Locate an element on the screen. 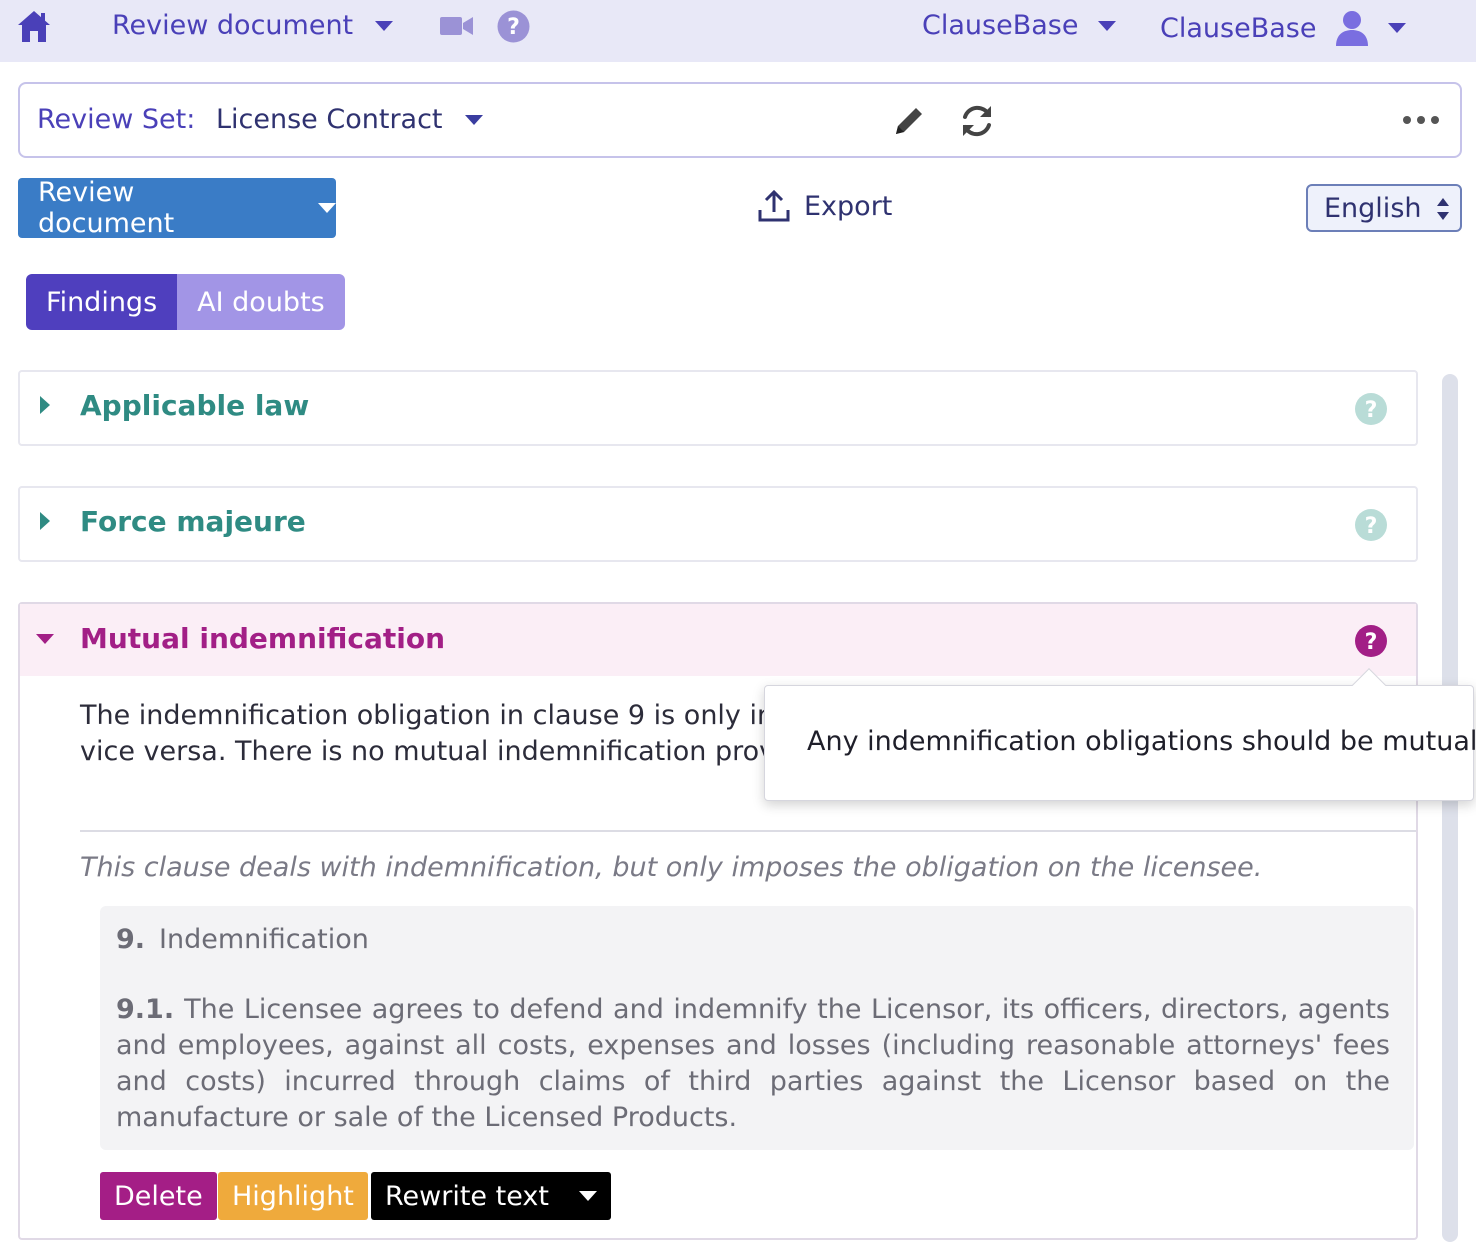 This screenshot has width=1476, height=1252. collapse-arrow-icon is located at coordinates (45, 639).